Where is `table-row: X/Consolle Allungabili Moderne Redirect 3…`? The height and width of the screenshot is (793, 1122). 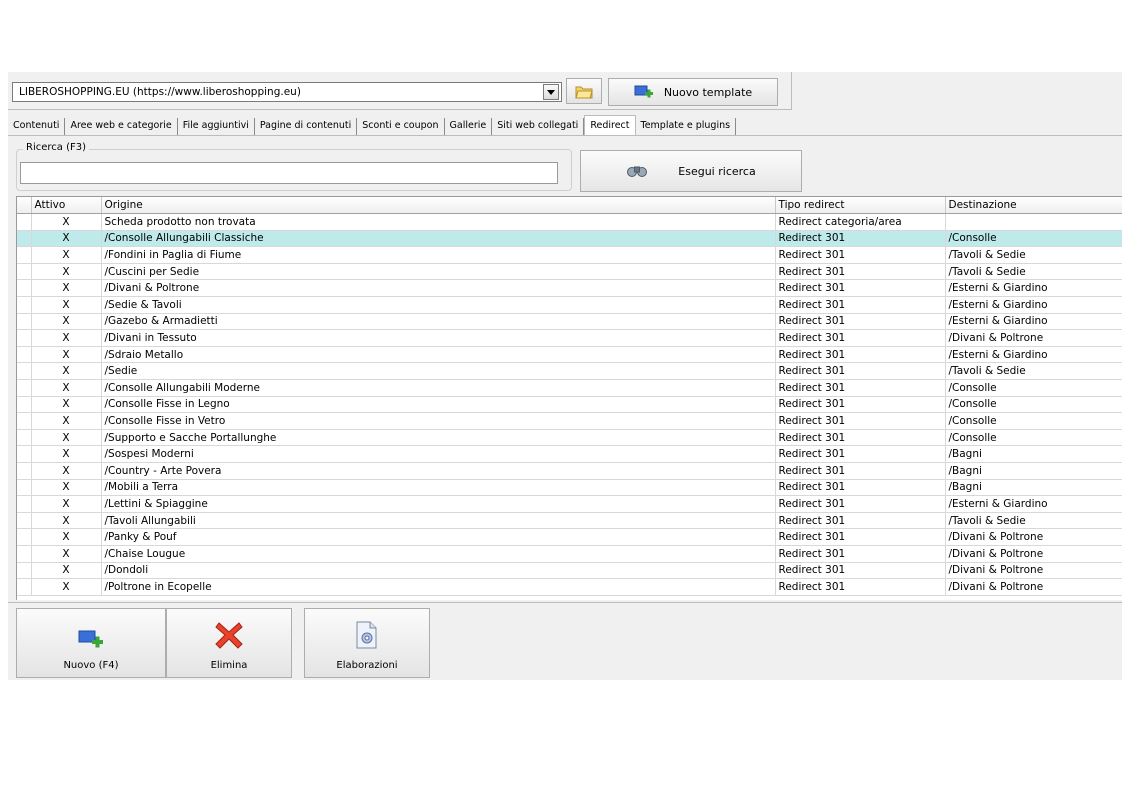
table-row: X/Consolle Allungabili Moderne Redirect 3… is located at coordinates (569, 388).